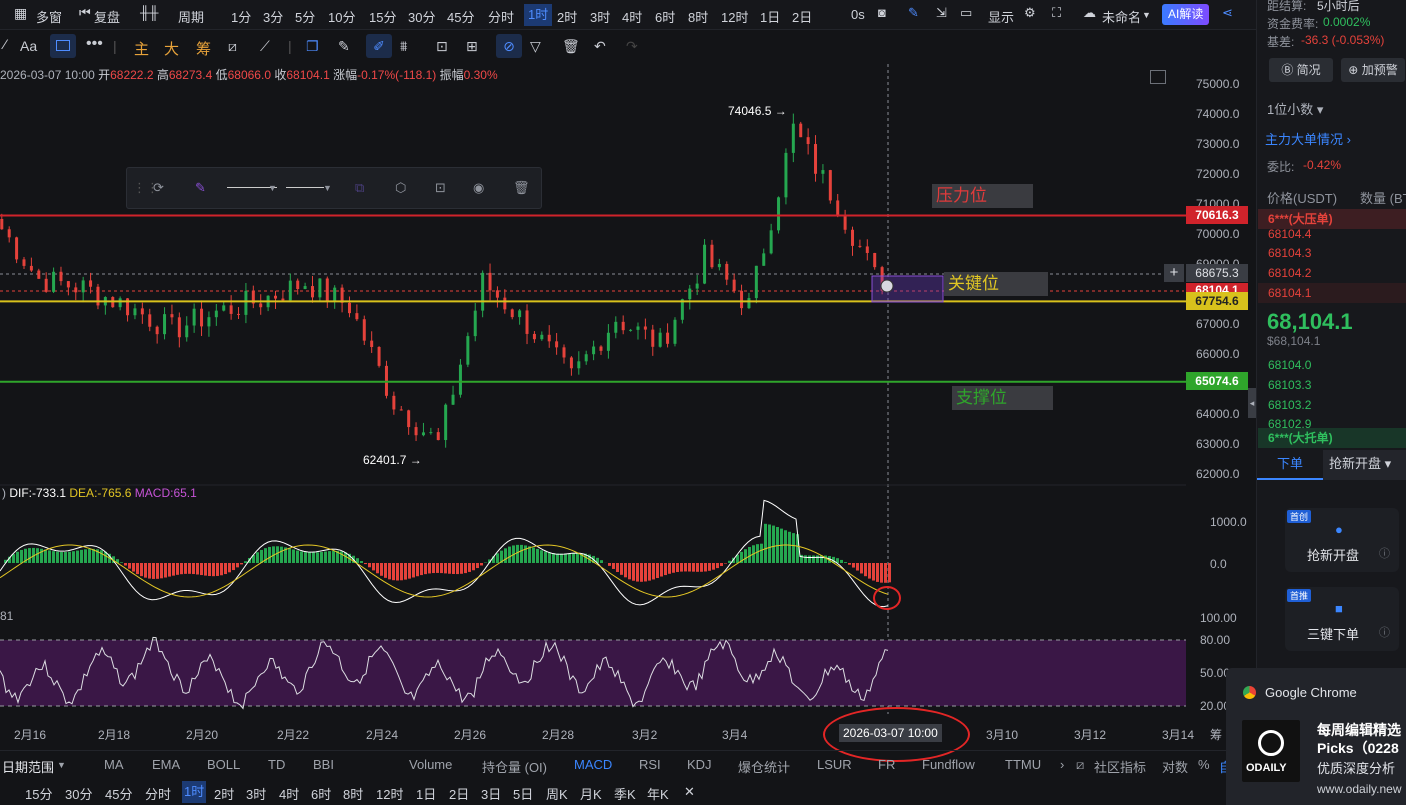  What do you see at coordinates (94, 44) in the screenshot?
I see `more-tools-button: •••` at bounding box center [94, 44].